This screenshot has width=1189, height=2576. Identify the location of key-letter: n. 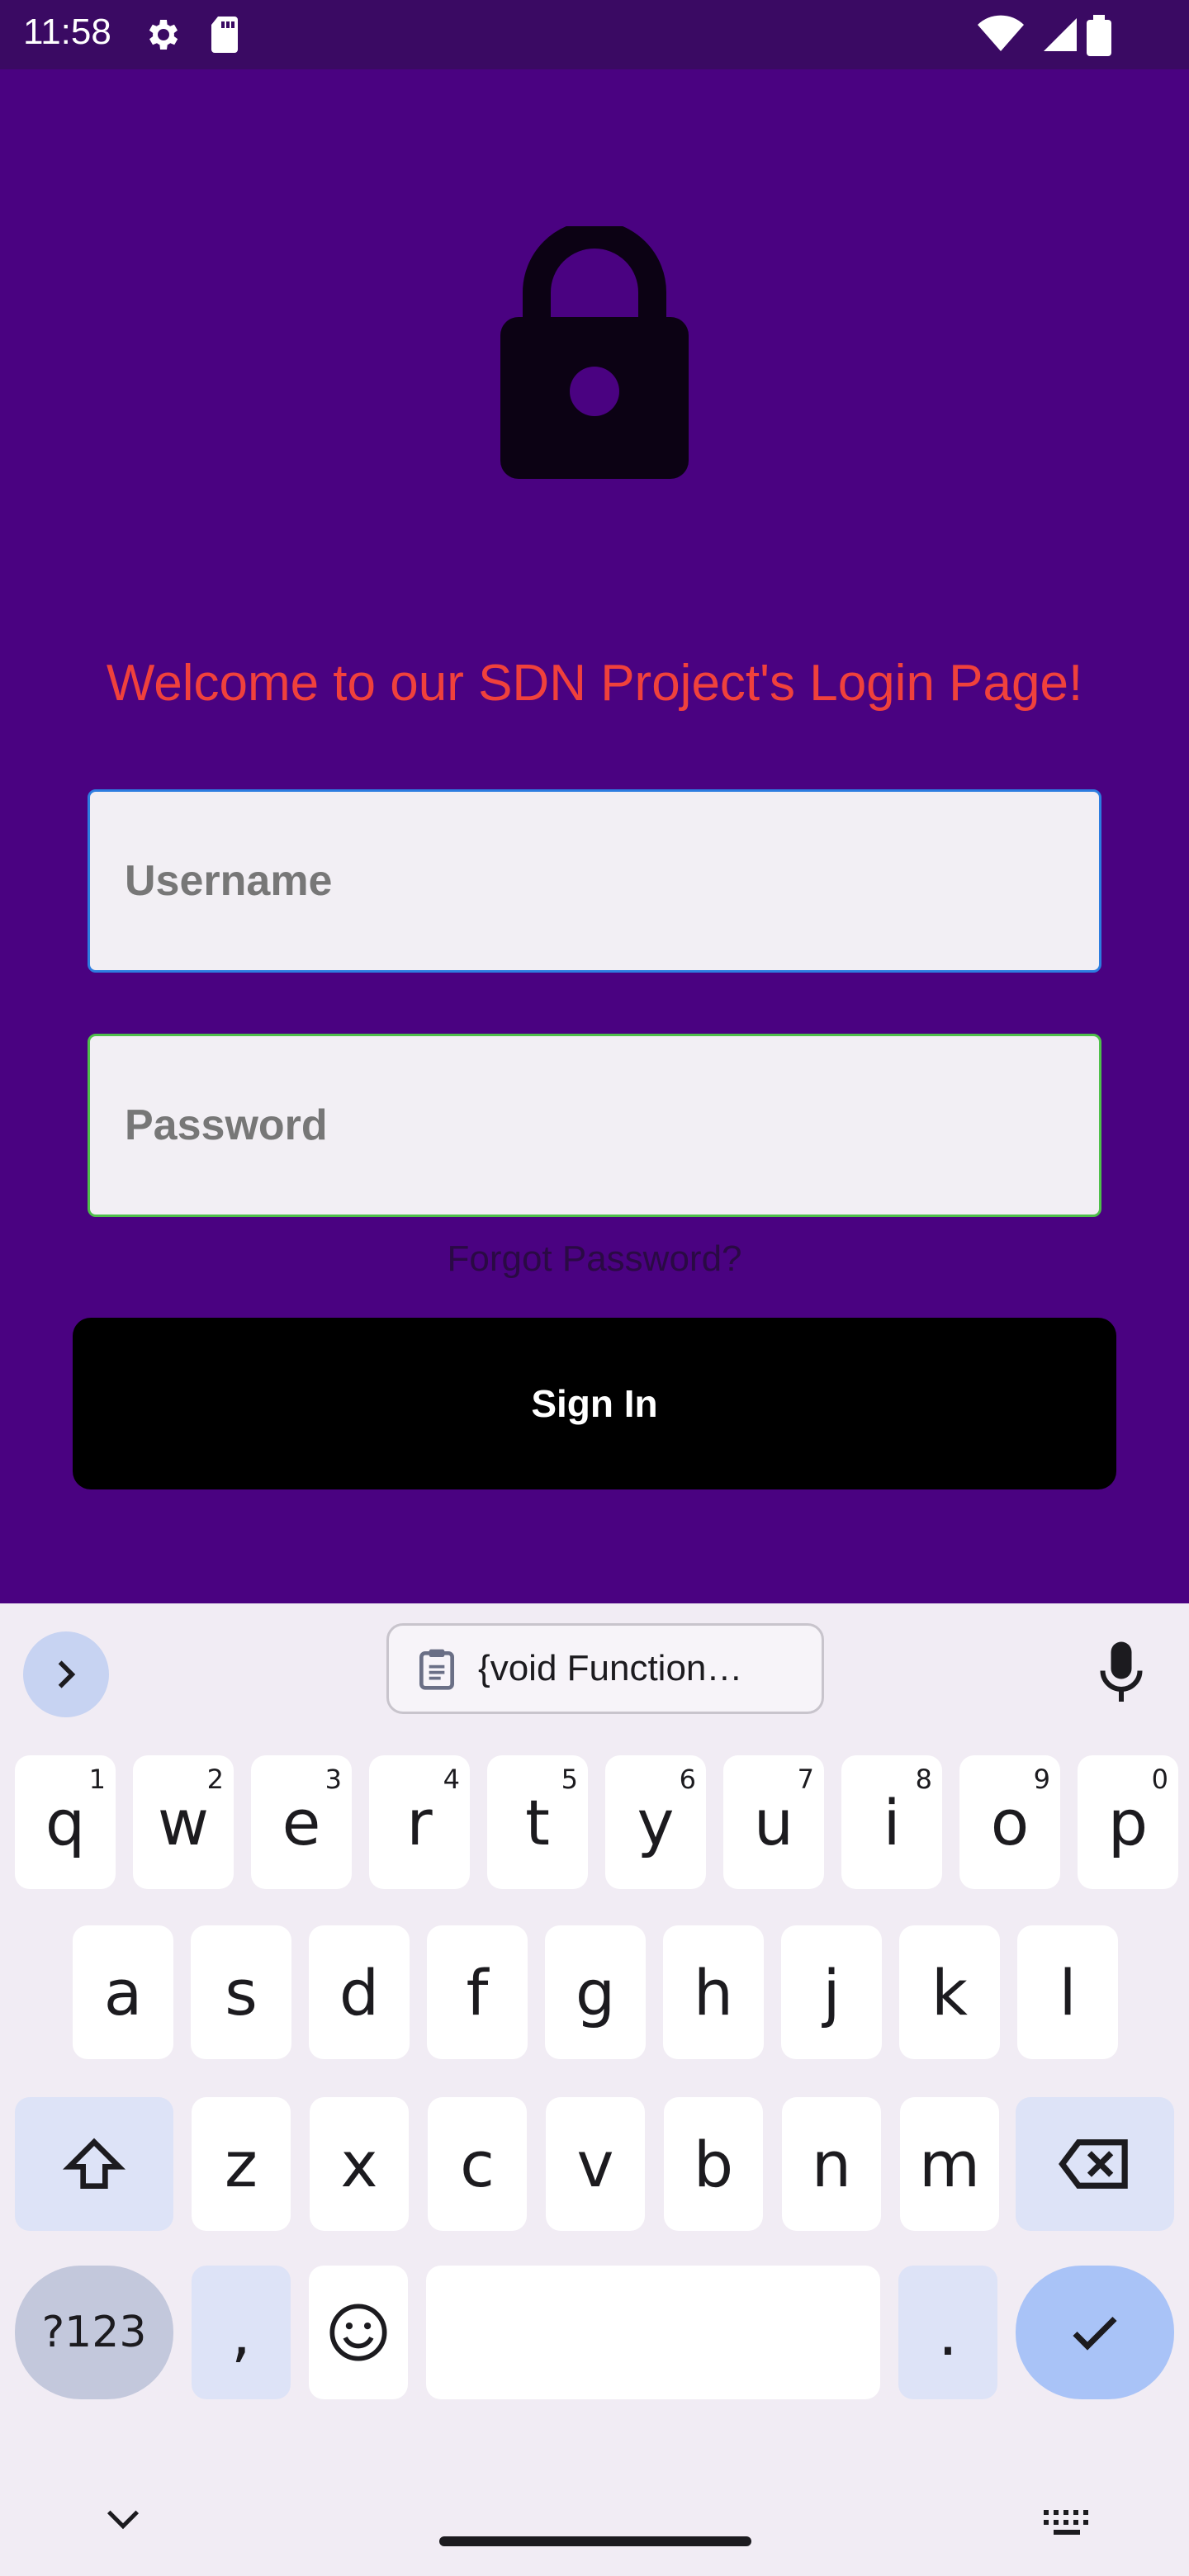
(831, 2164).